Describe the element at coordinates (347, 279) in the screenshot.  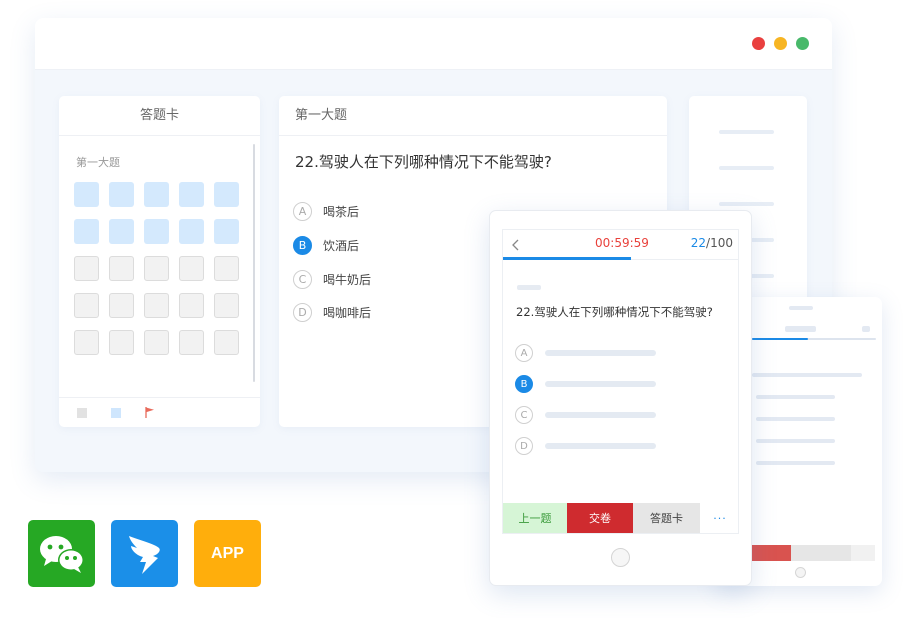
I see `option-label: 喝牛奶后` at that location.